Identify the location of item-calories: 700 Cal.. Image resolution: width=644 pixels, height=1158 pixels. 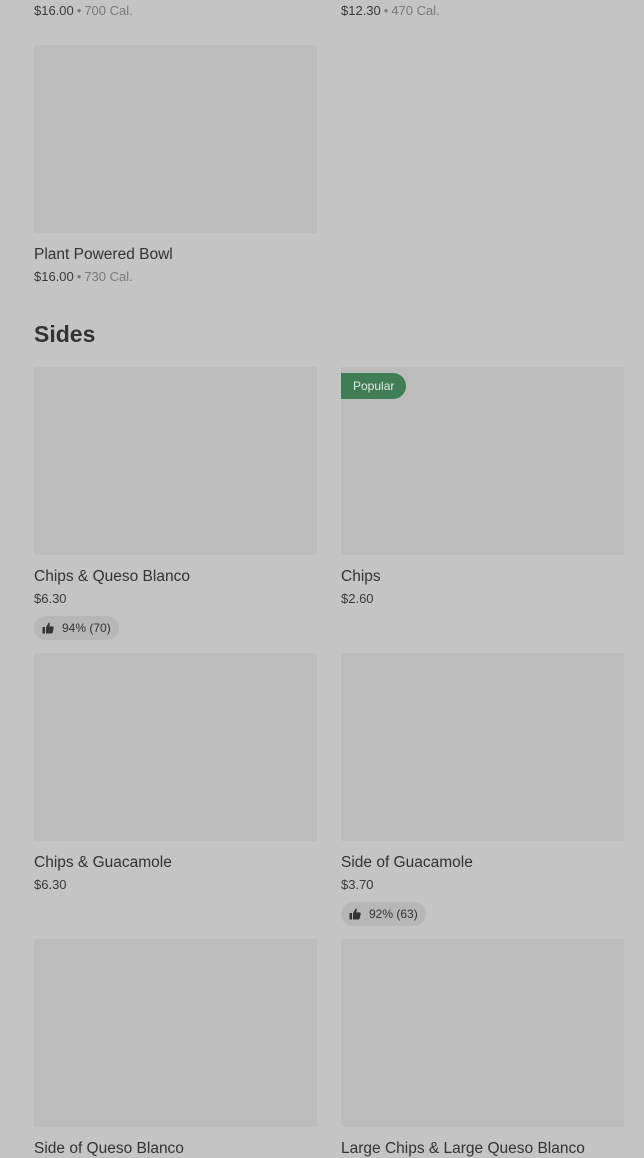
(108, 10).